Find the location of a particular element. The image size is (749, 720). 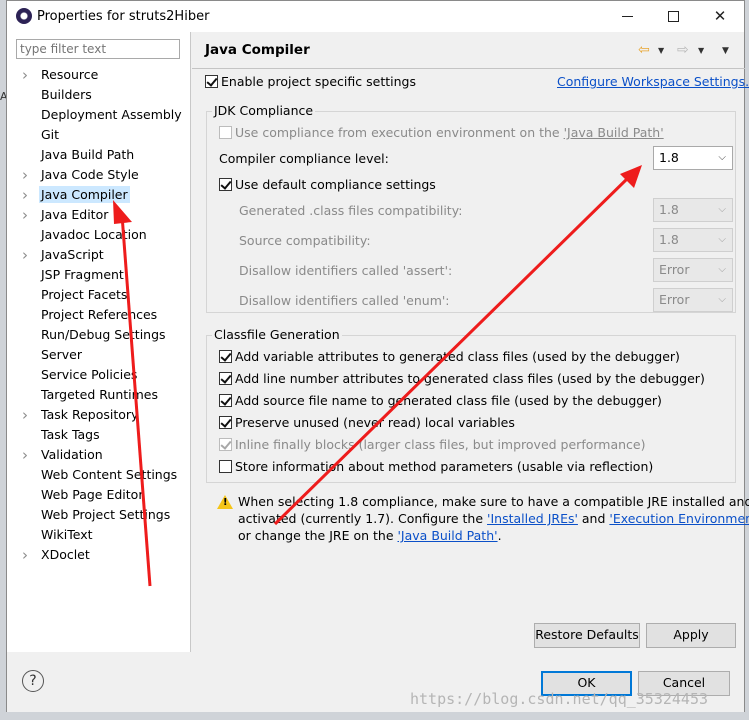

tree-item-label: Git is located at coordinates (50, 134).